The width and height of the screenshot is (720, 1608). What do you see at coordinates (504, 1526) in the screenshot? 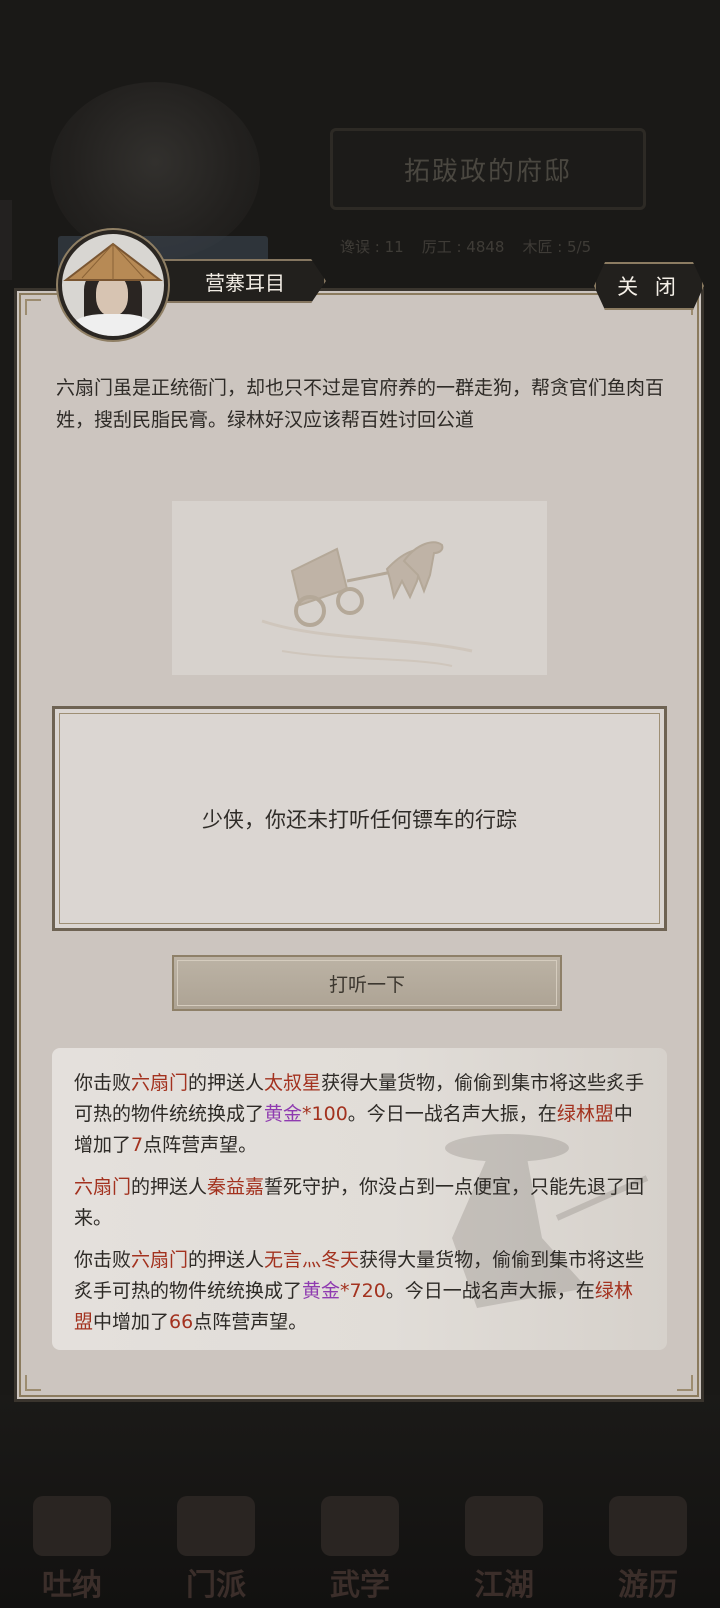
I see `map-icon` at bounding box center [504, 1526].